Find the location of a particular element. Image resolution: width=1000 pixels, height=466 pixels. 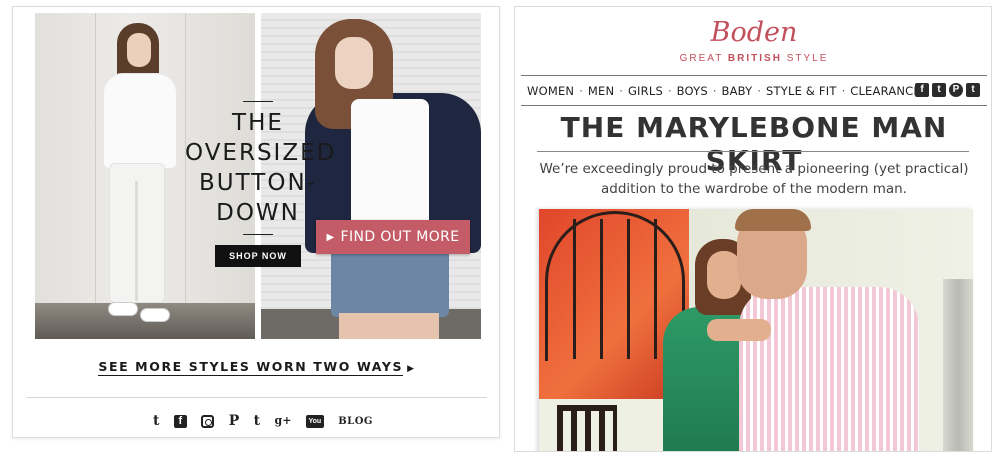

nav-rule-bottom is located at coordinates (754, 105).